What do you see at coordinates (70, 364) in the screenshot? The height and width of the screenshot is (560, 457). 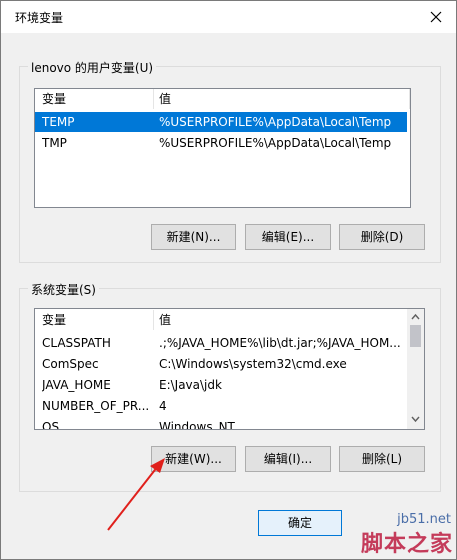 I see `variable-name: ComSpec` at bounding box center [70, 364].